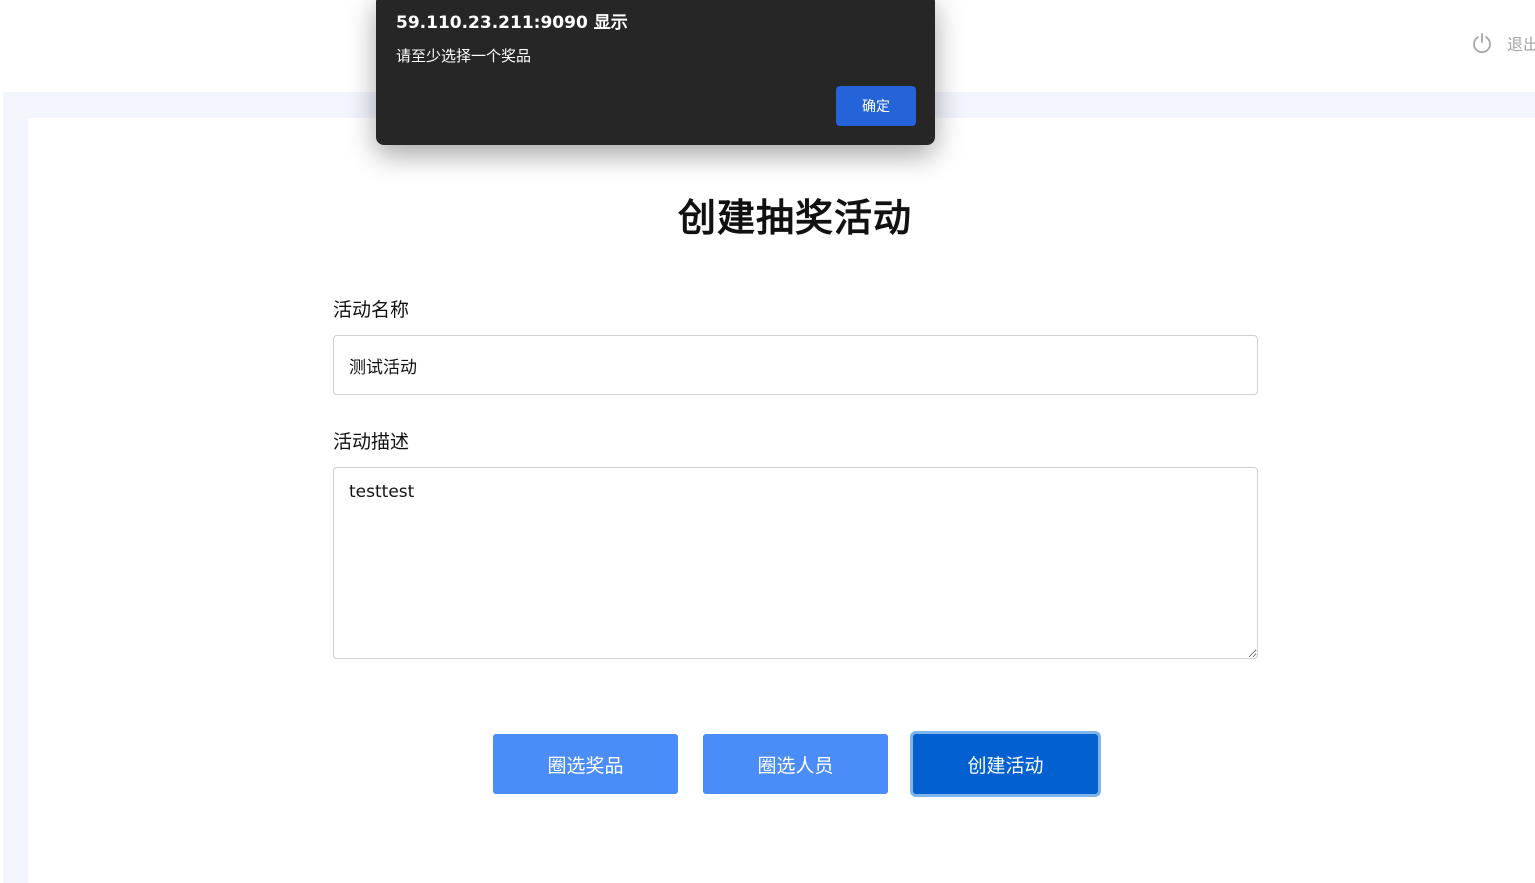 This screenshot has height=883, width=1535. What do you see at coordinates (371, 310) in the screenshot?
I see `activity-name-label: 活动名称` at bounding box center [371, 310].